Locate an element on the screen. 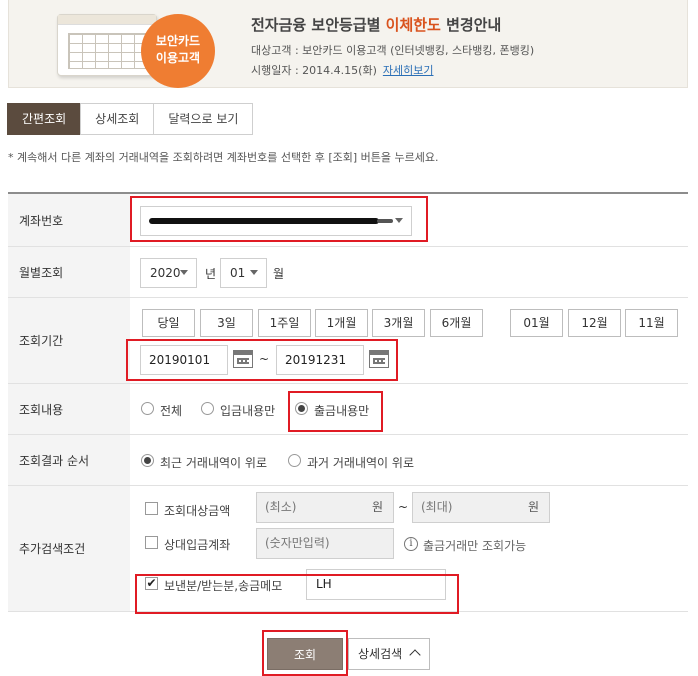 The image size is (698, 676). banner-date-line: 시행일자 : 2014.4.15(화) 자세히보기 is located at coordinates (342, 70).